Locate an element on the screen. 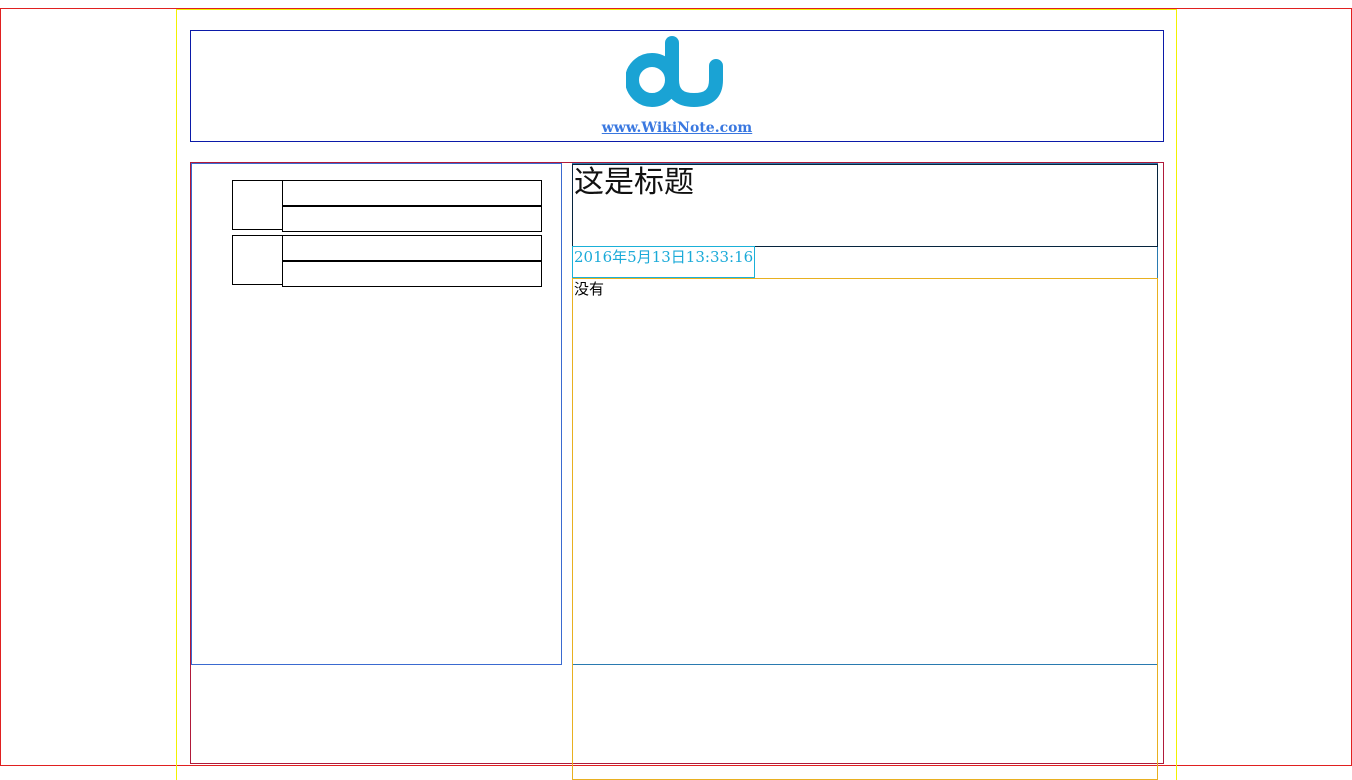 This screenshot has height=780, width=1352. article-date-box: 2016年5月13日13:33:16 is located at coordinates (663, 262).